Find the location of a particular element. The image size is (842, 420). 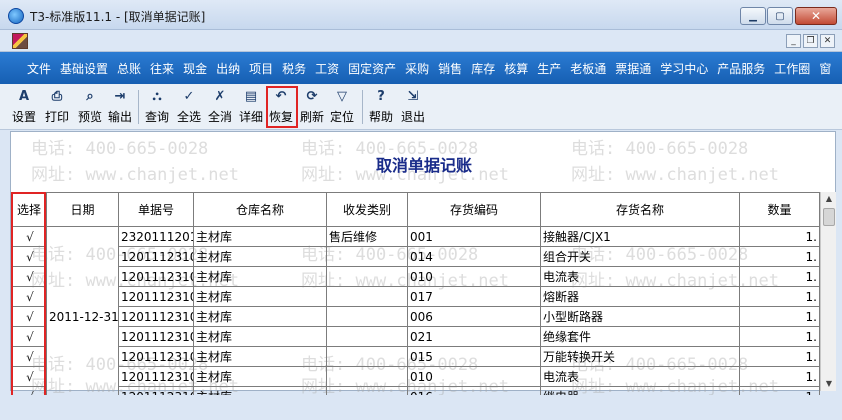

maximize-button: ▢ is located at coordinates (780, 16).